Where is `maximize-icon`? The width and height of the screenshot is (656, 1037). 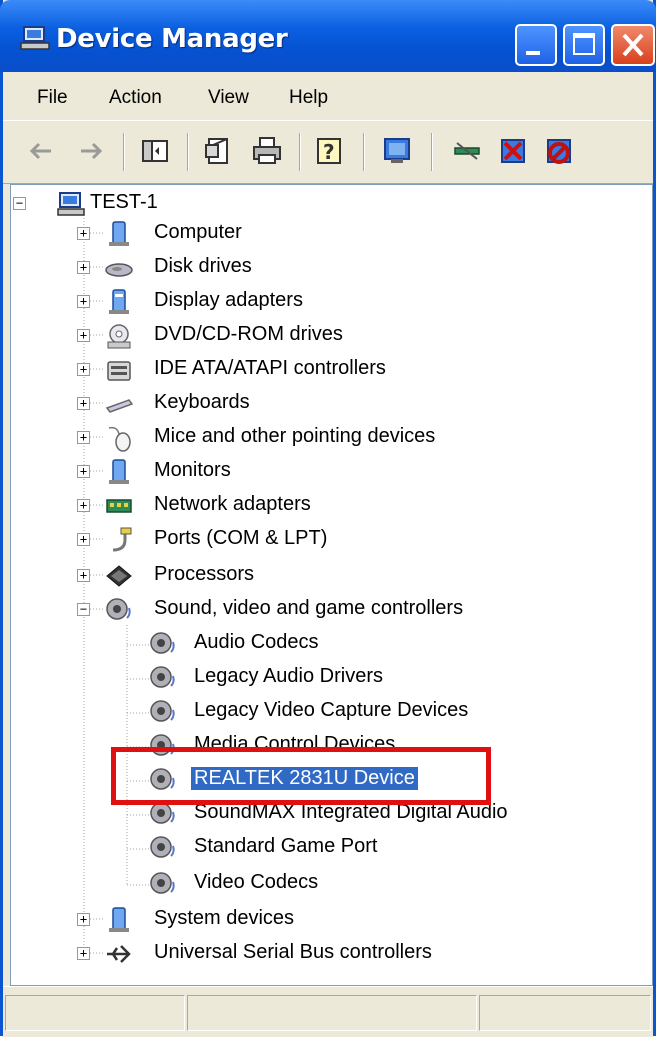
maximize-icon is located at coordinates (584, 44).